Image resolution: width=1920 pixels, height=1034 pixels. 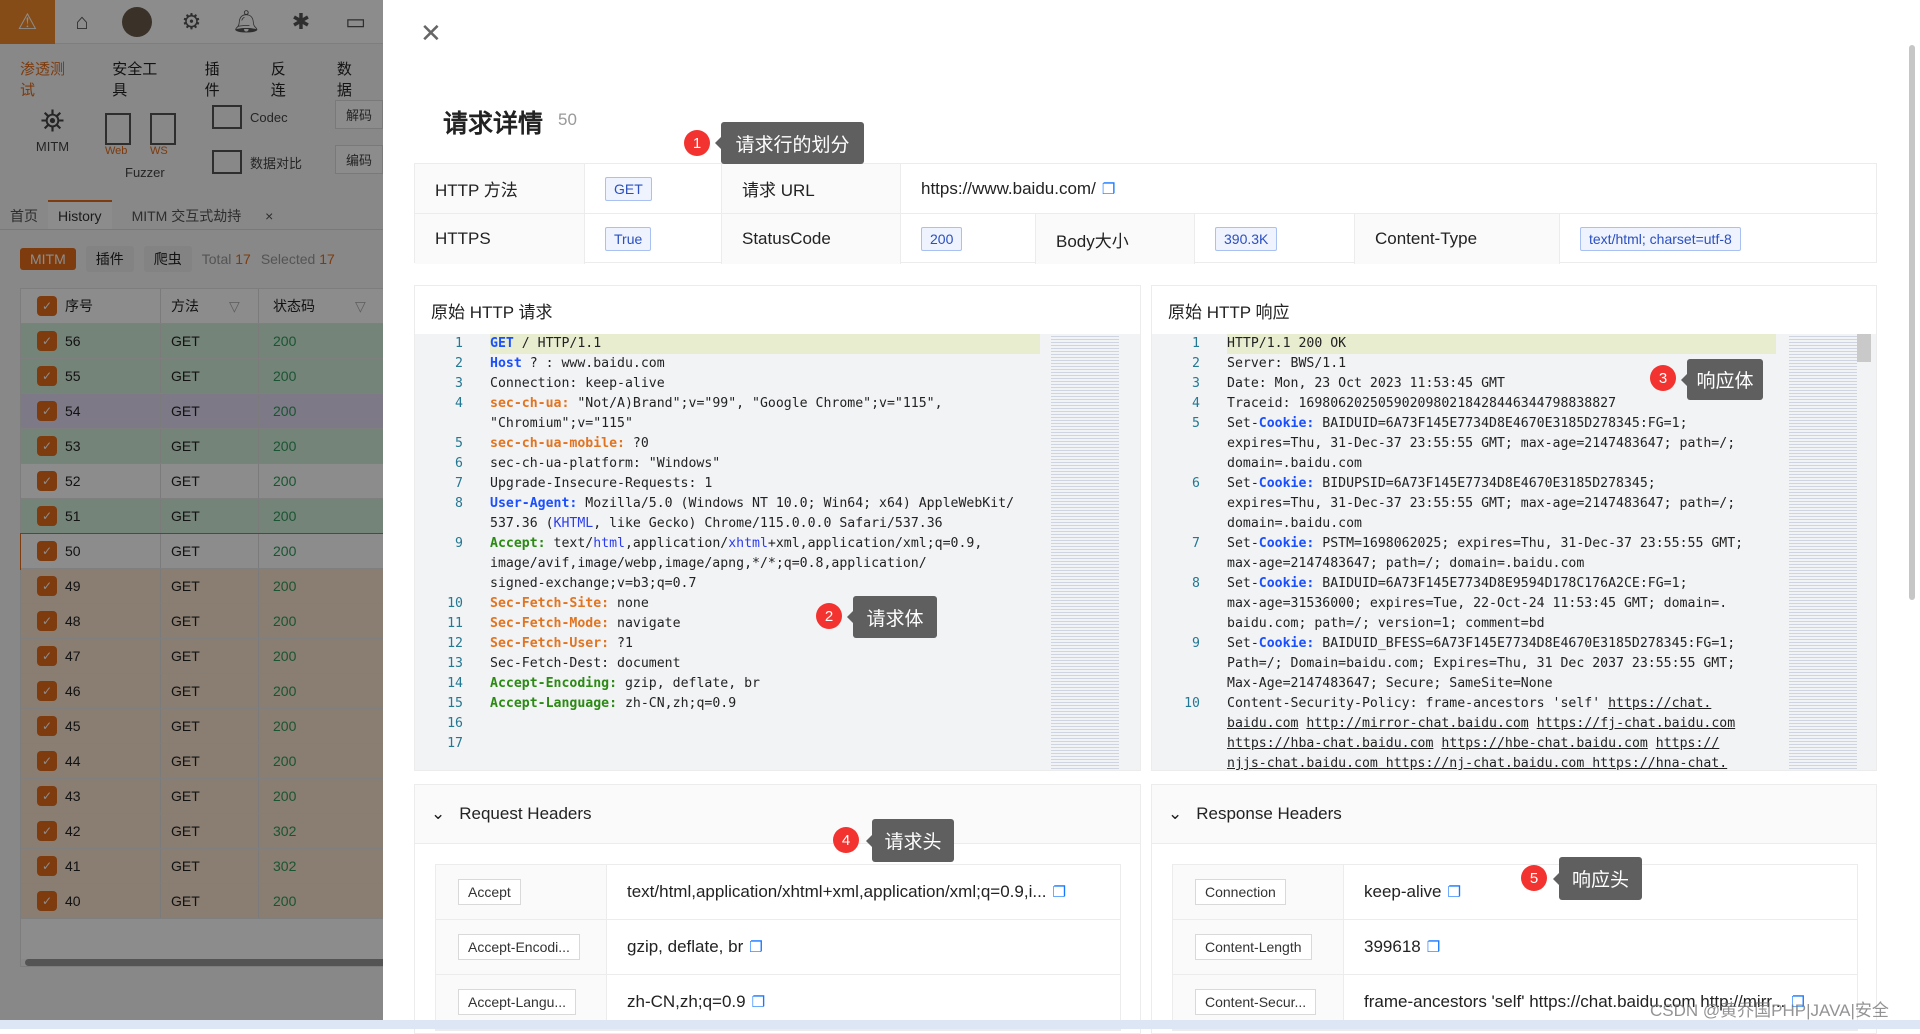 I want to click on line-number: 5, so click(x=459, y=443).